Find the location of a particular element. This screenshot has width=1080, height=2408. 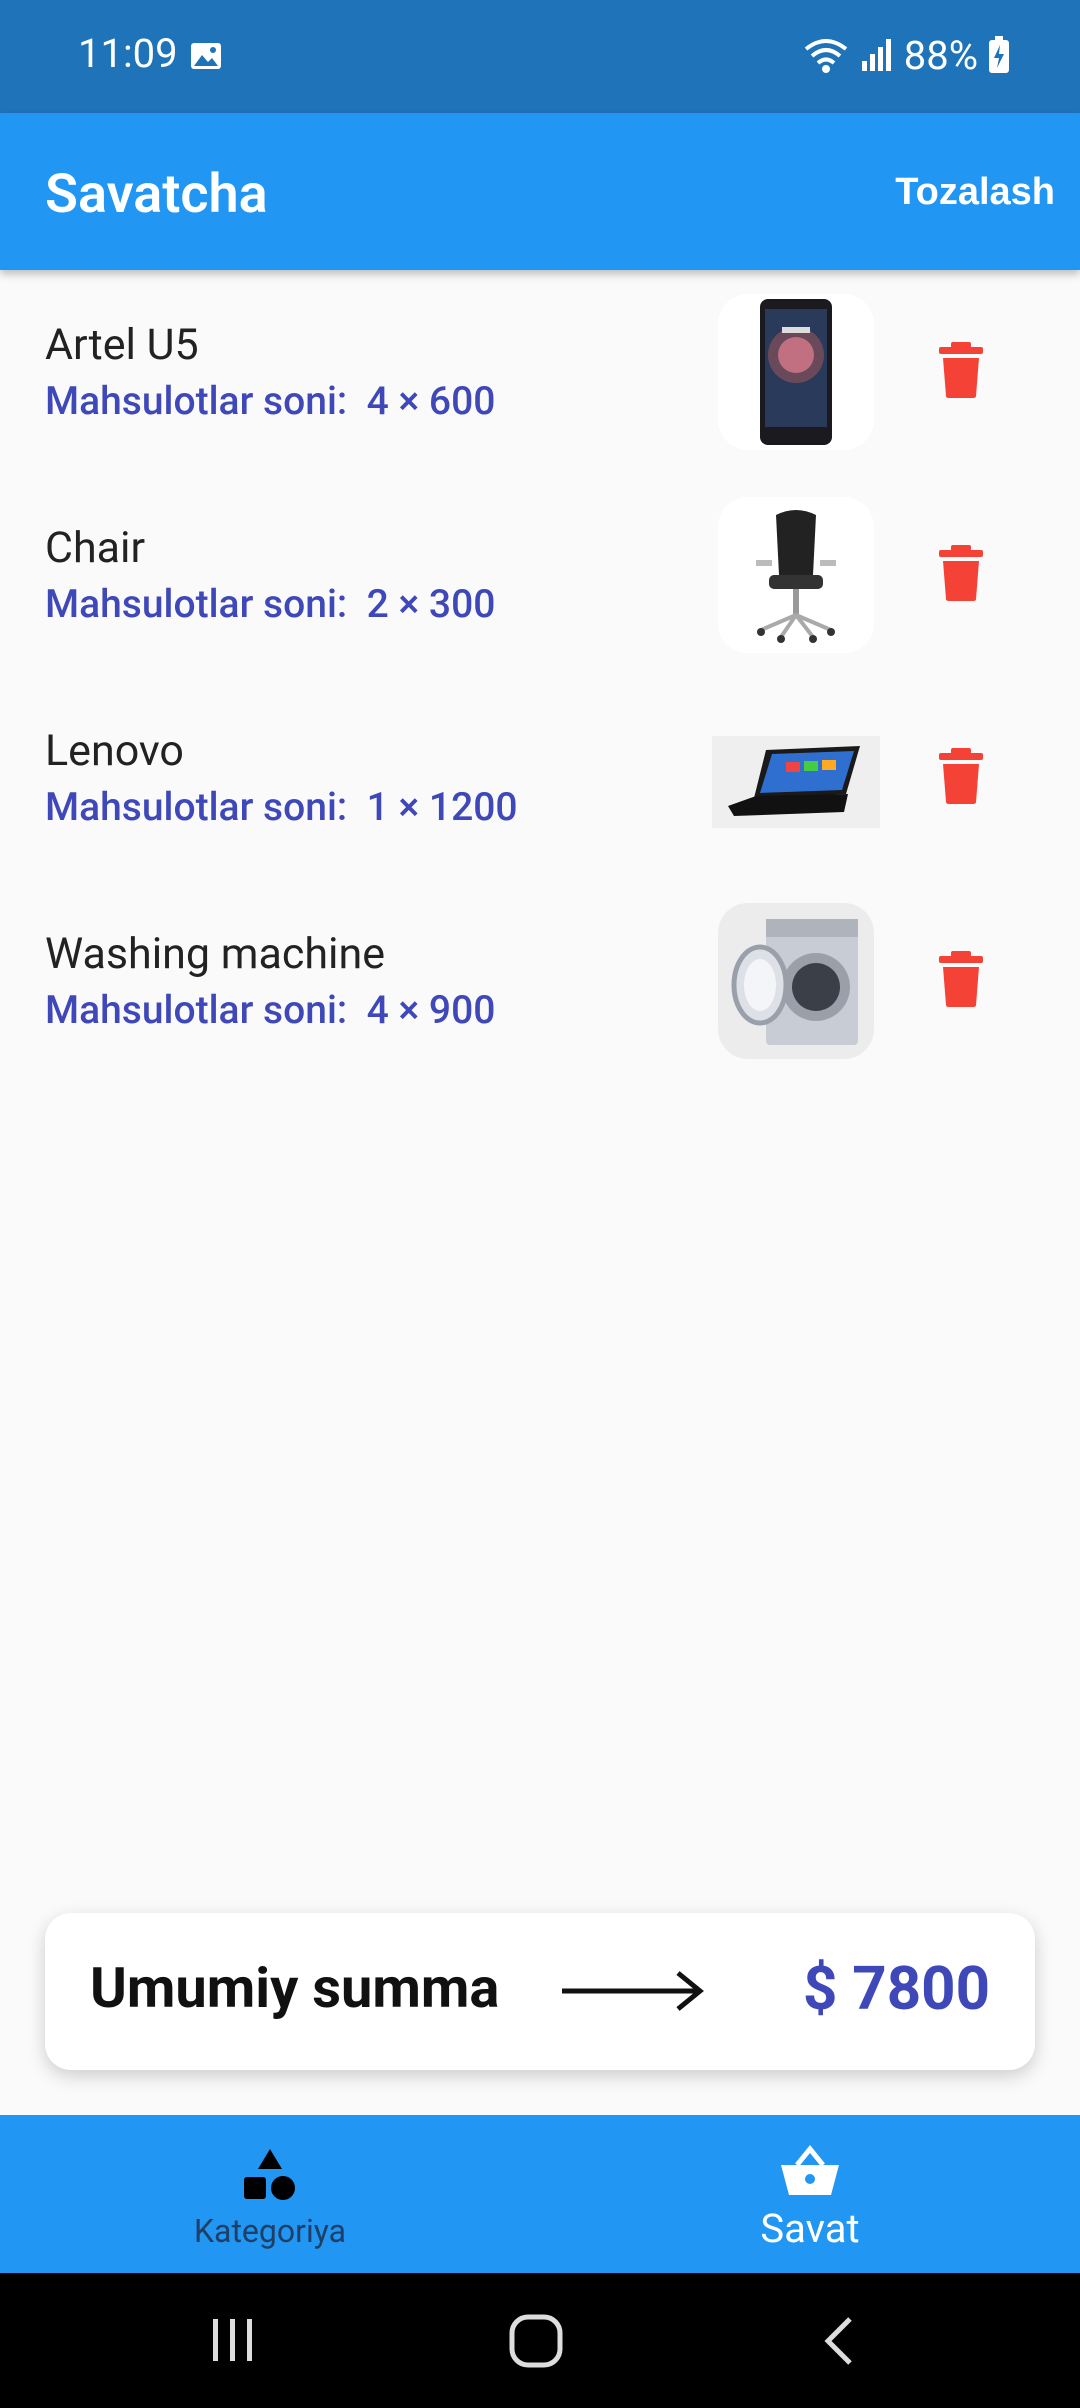

item-image-phone is located at coordinates (796, 372).